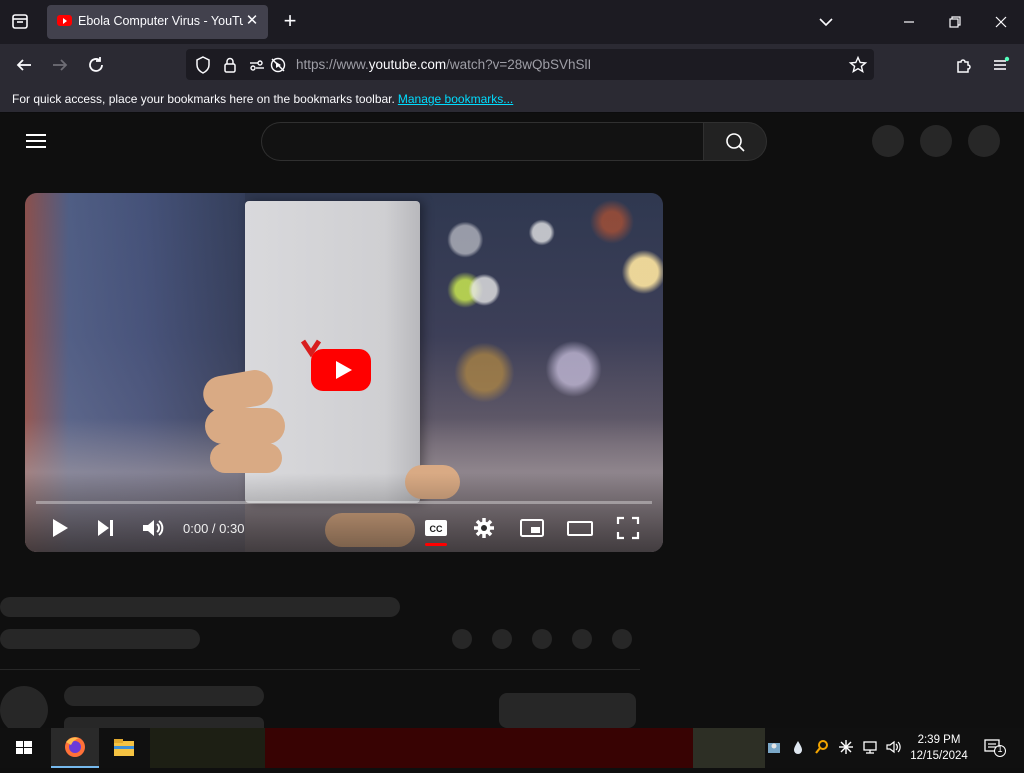 The width and height of the screenshot is (1024, 773). I want to click on reload-icon, so click(96, 65).